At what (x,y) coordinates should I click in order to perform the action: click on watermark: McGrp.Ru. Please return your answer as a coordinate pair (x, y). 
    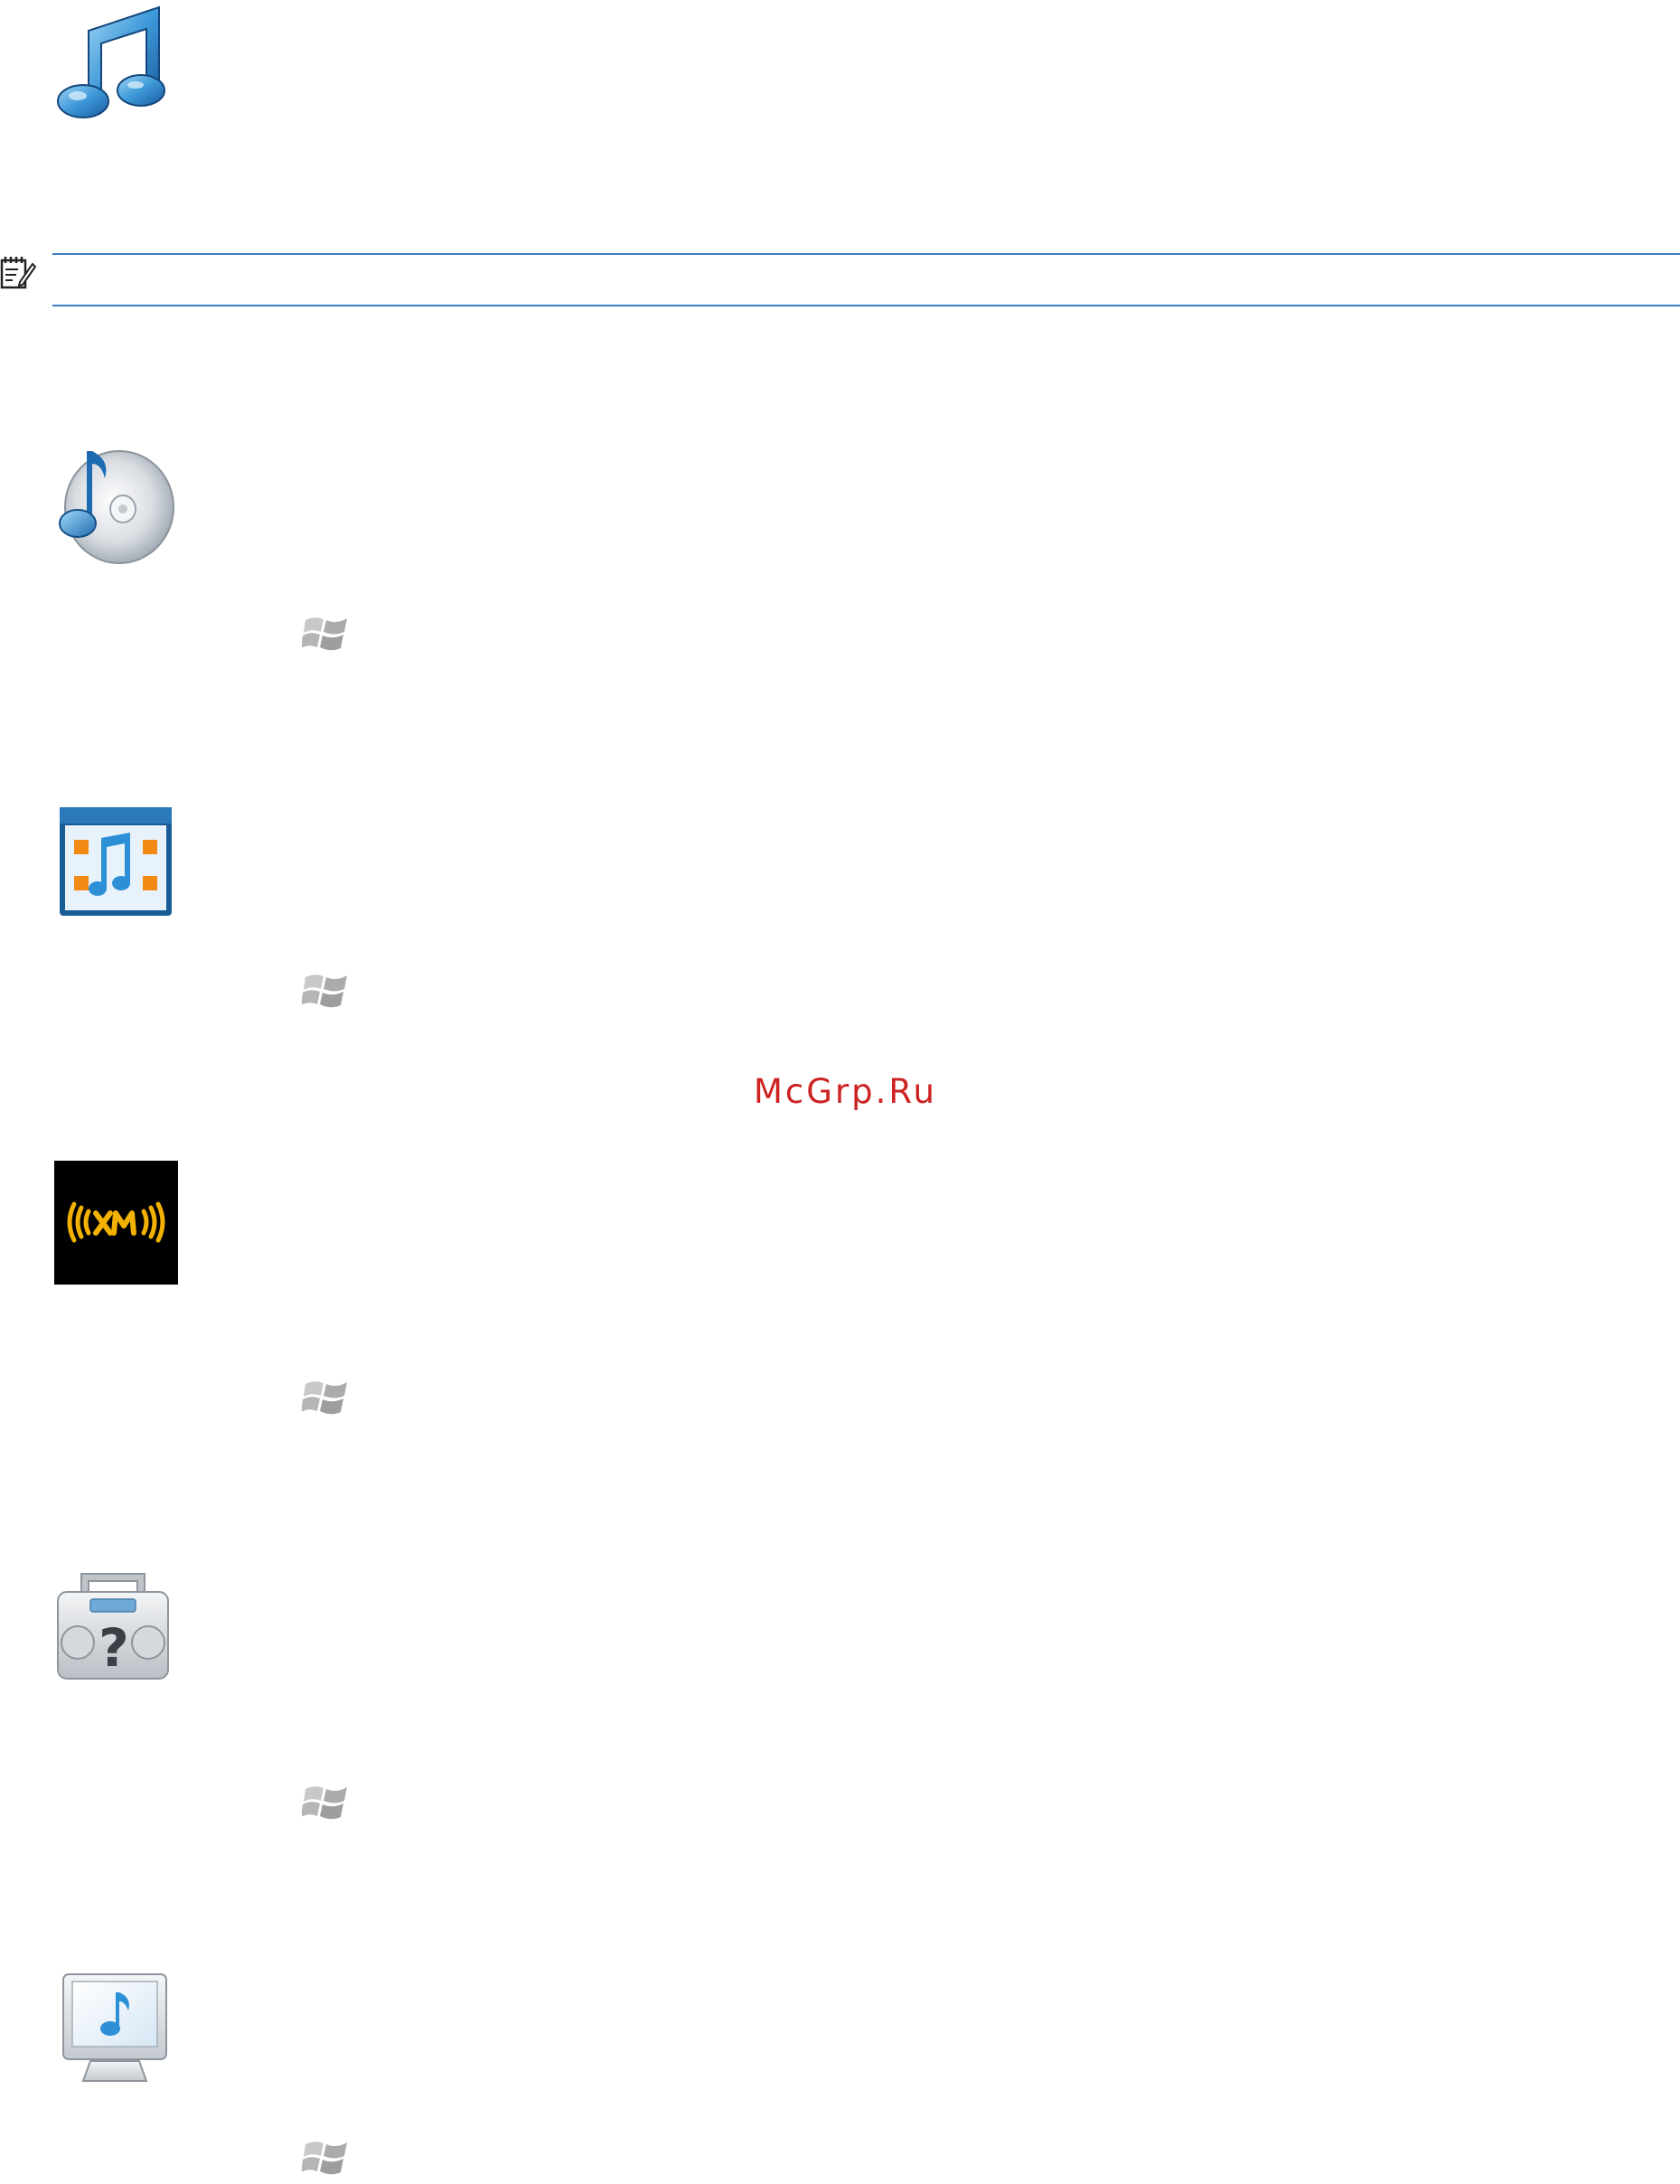
    Looking at the image, I should click on (845, 1091).